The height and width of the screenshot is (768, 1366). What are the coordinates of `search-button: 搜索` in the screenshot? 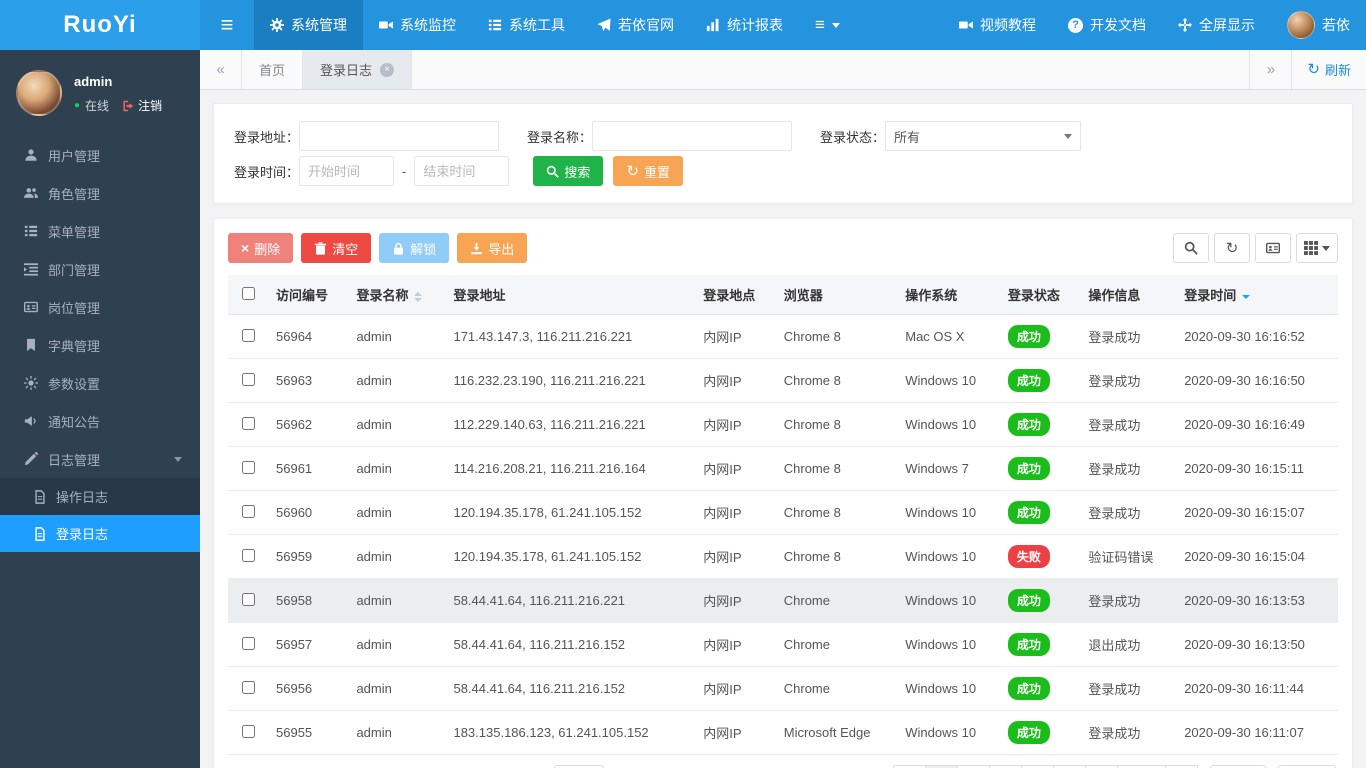 It's located at (568, 171).